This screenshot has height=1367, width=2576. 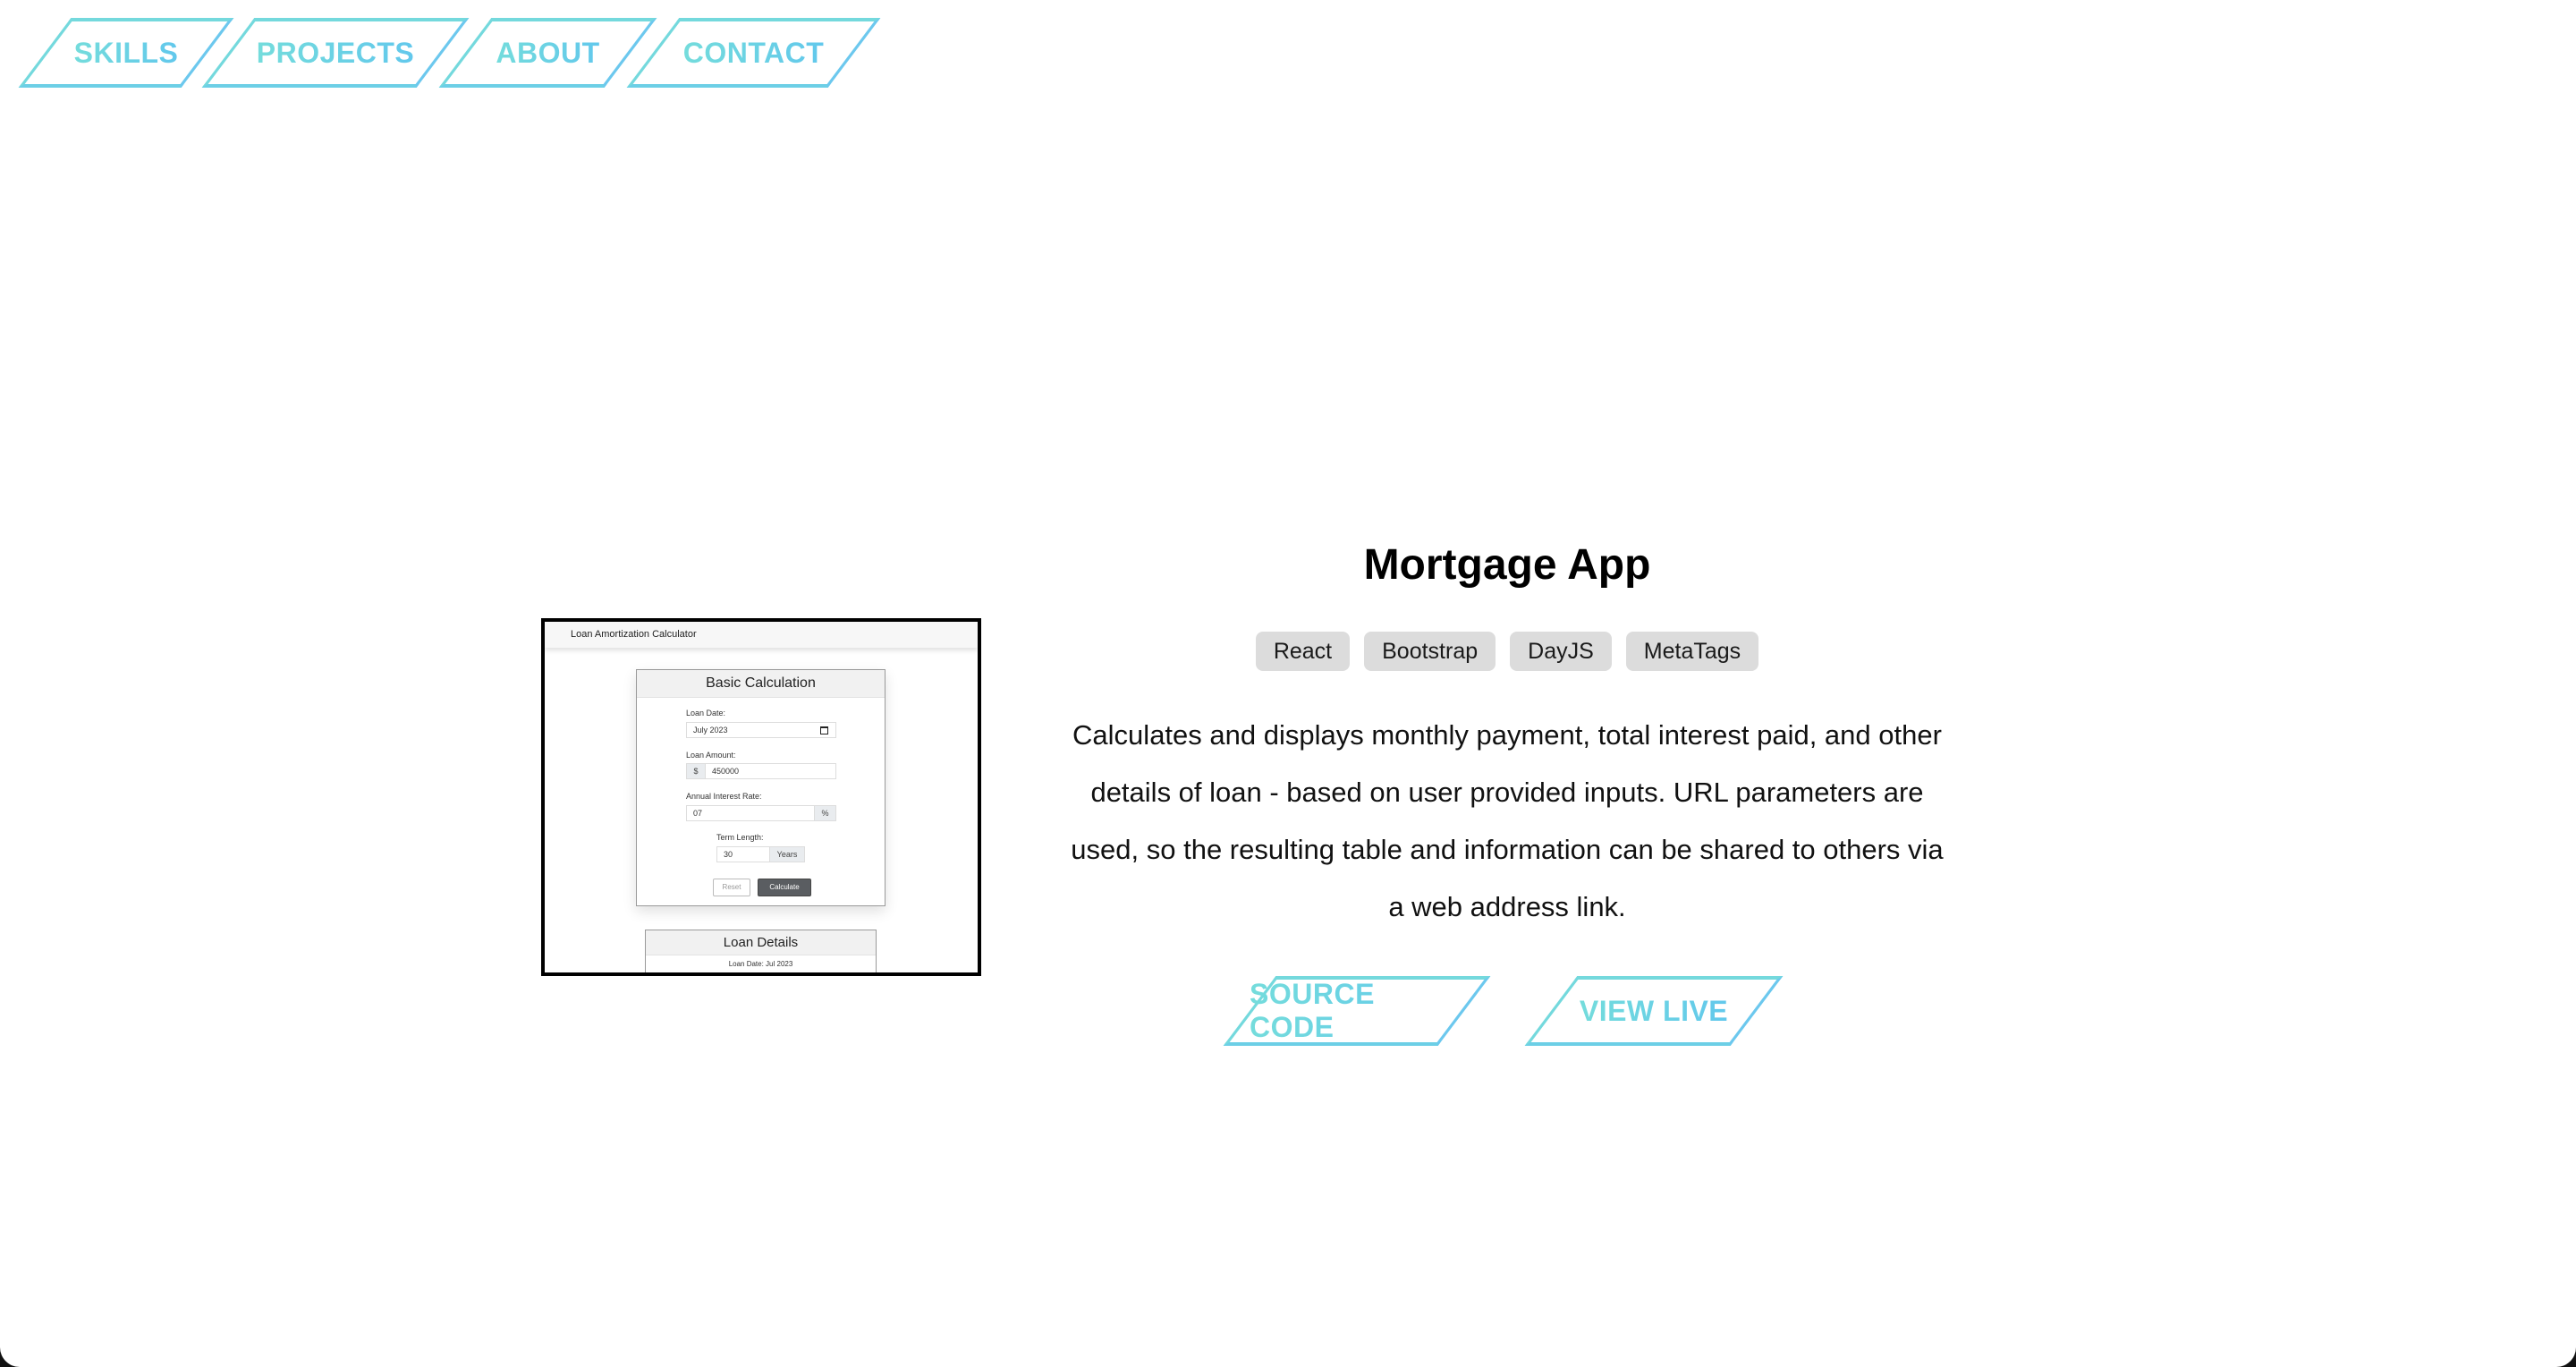 I want to click on nav-contact-label: CONTACT, so click(x=753, y=52).